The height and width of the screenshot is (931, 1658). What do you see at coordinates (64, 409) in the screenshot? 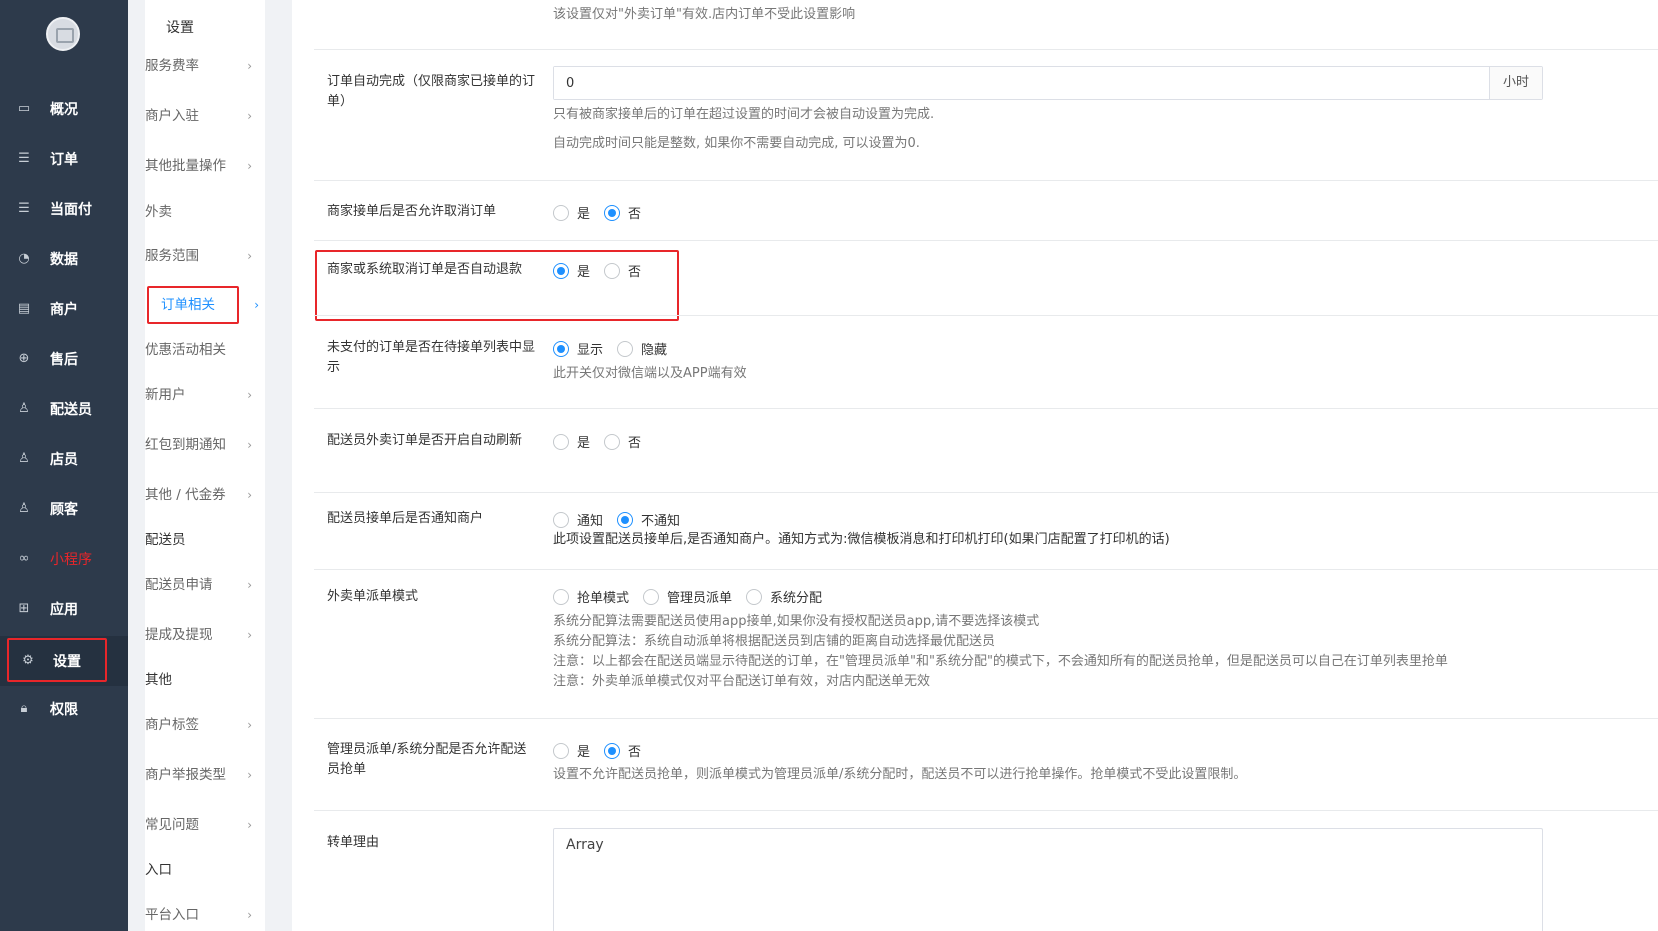
I see `nav-item-courier: ♙ 配送员` at bounding box center [64, 409].